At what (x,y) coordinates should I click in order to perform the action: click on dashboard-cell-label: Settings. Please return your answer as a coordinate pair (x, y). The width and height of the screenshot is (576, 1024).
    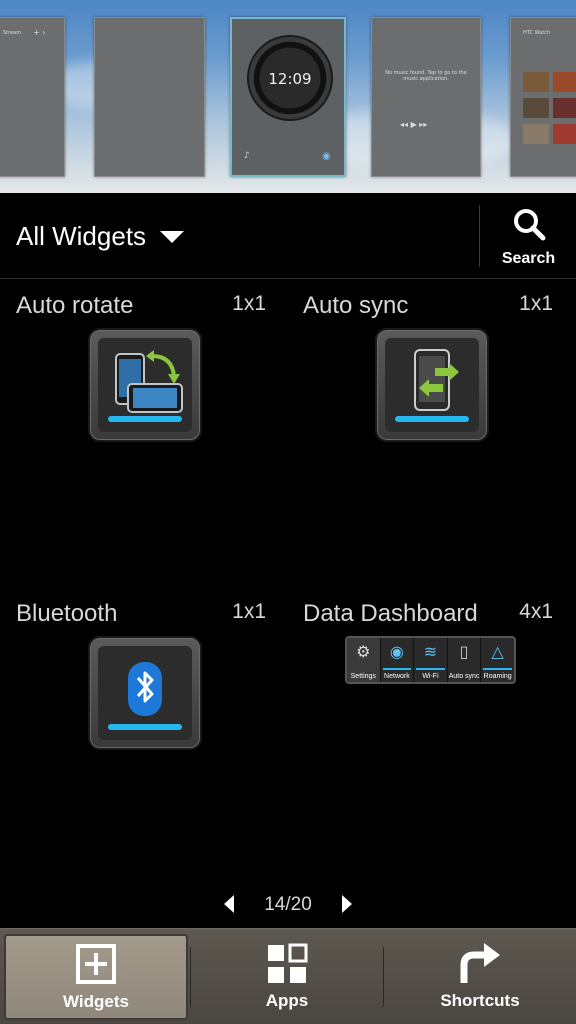
    Looking at the image, I should click on (363, 676).